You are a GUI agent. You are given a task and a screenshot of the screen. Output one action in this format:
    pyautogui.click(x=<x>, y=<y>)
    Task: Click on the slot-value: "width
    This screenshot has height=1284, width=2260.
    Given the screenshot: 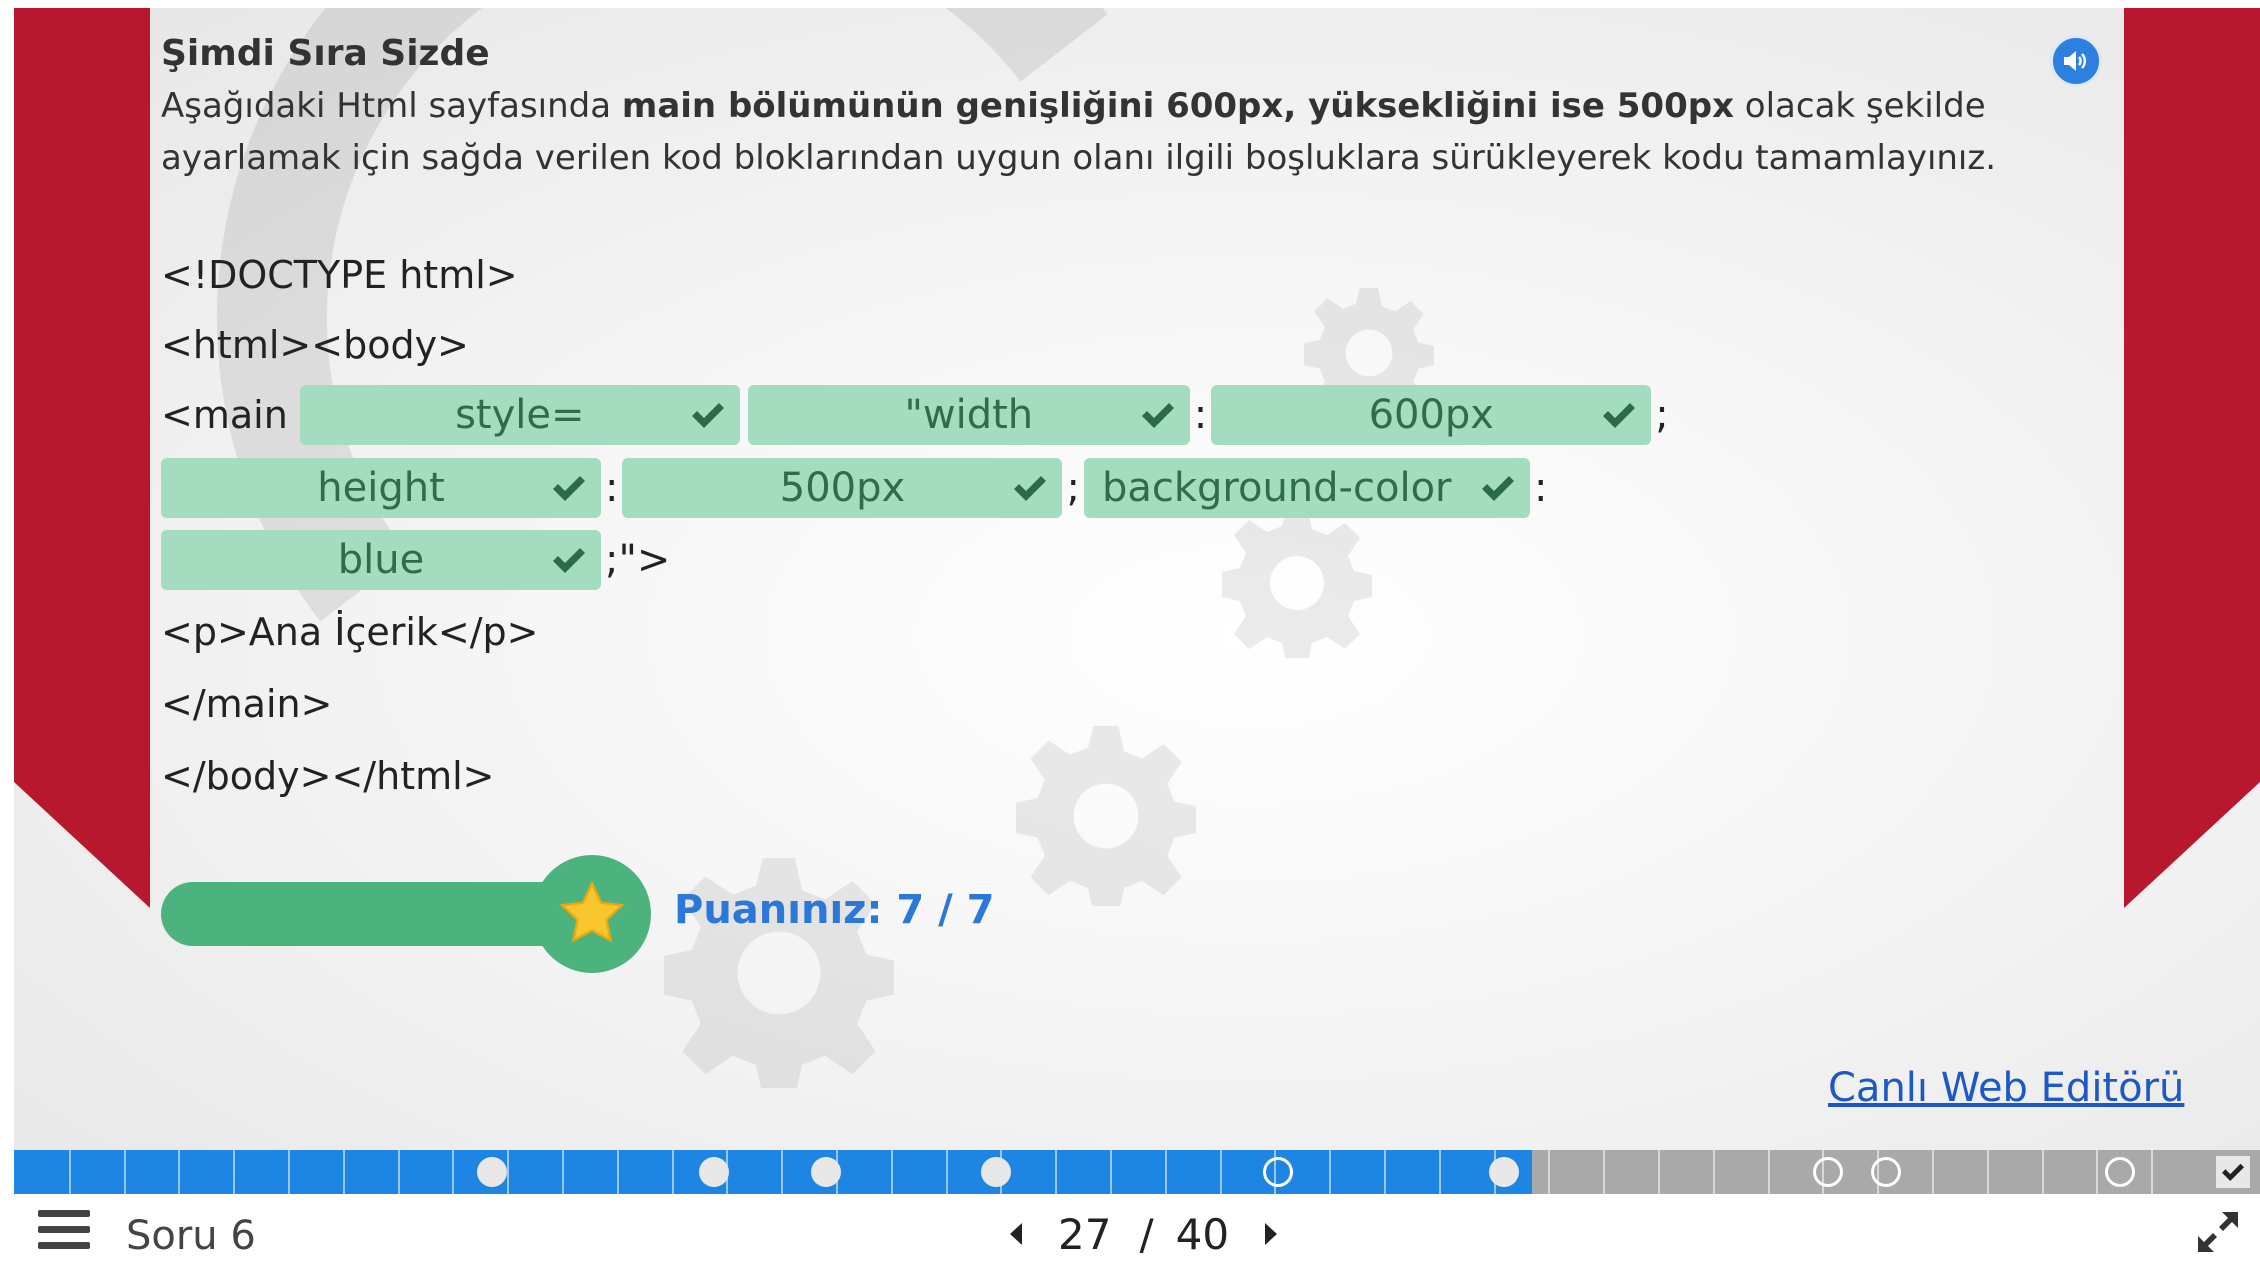 What is the action you would take?
    pyautogui.click(x=969, y=415)
    